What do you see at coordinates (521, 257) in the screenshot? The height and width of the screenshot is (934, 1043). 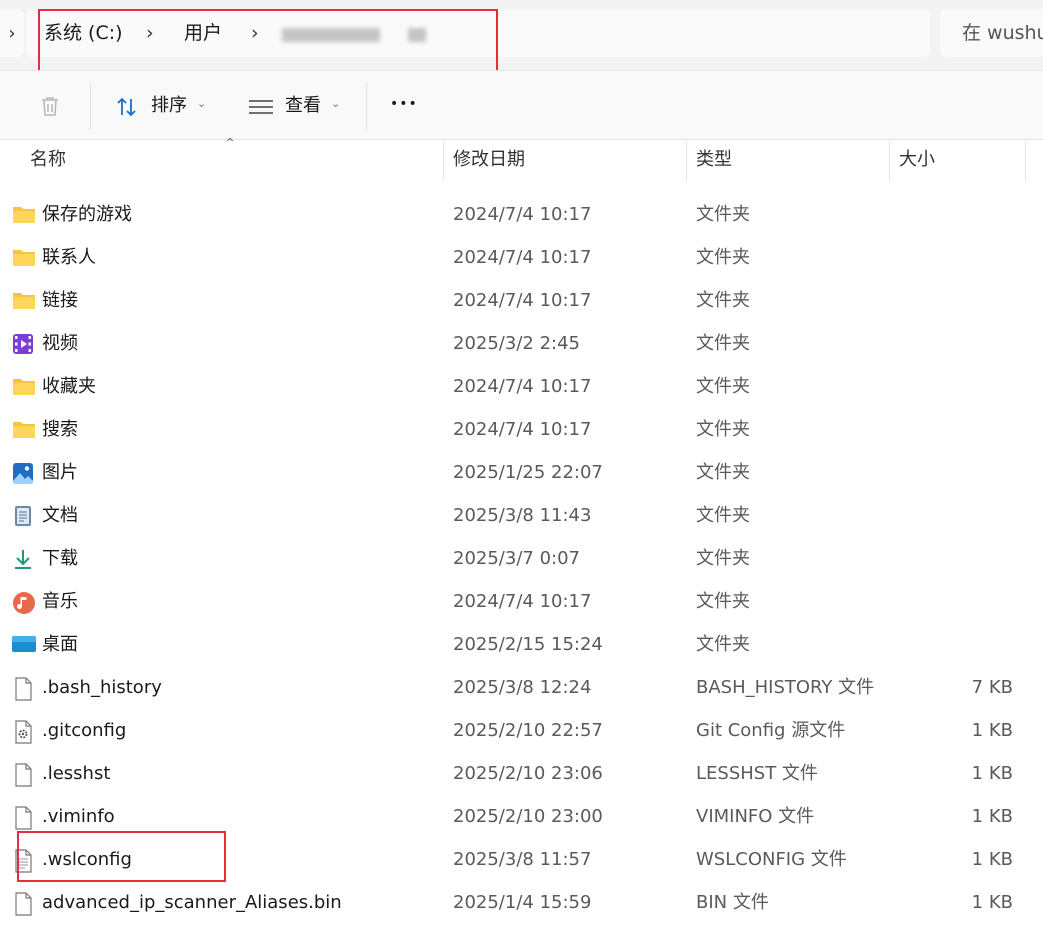 I see `list-item: 联系人 2024/7/4 10:17 文件夹` at bounding box center [521, 257].